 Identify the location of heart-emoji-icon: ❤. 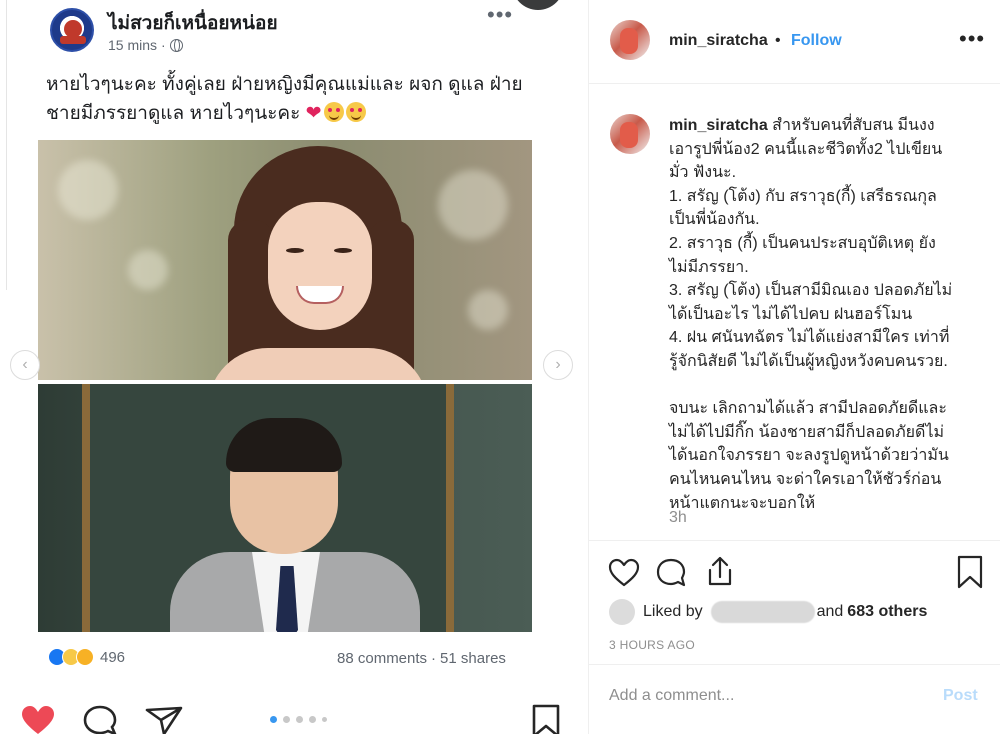
(313, 113).